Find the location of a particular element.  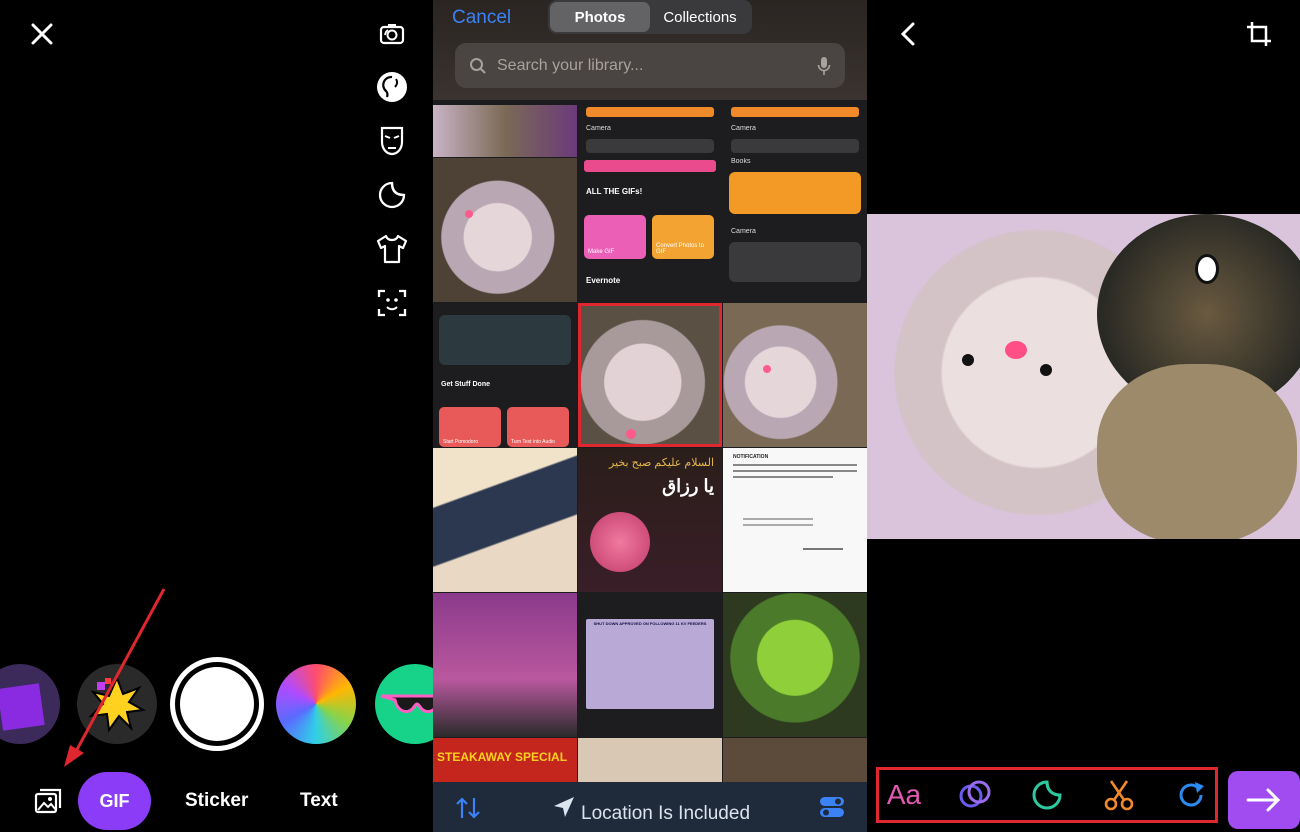

purple-lens is located at coordinates (30, 704).